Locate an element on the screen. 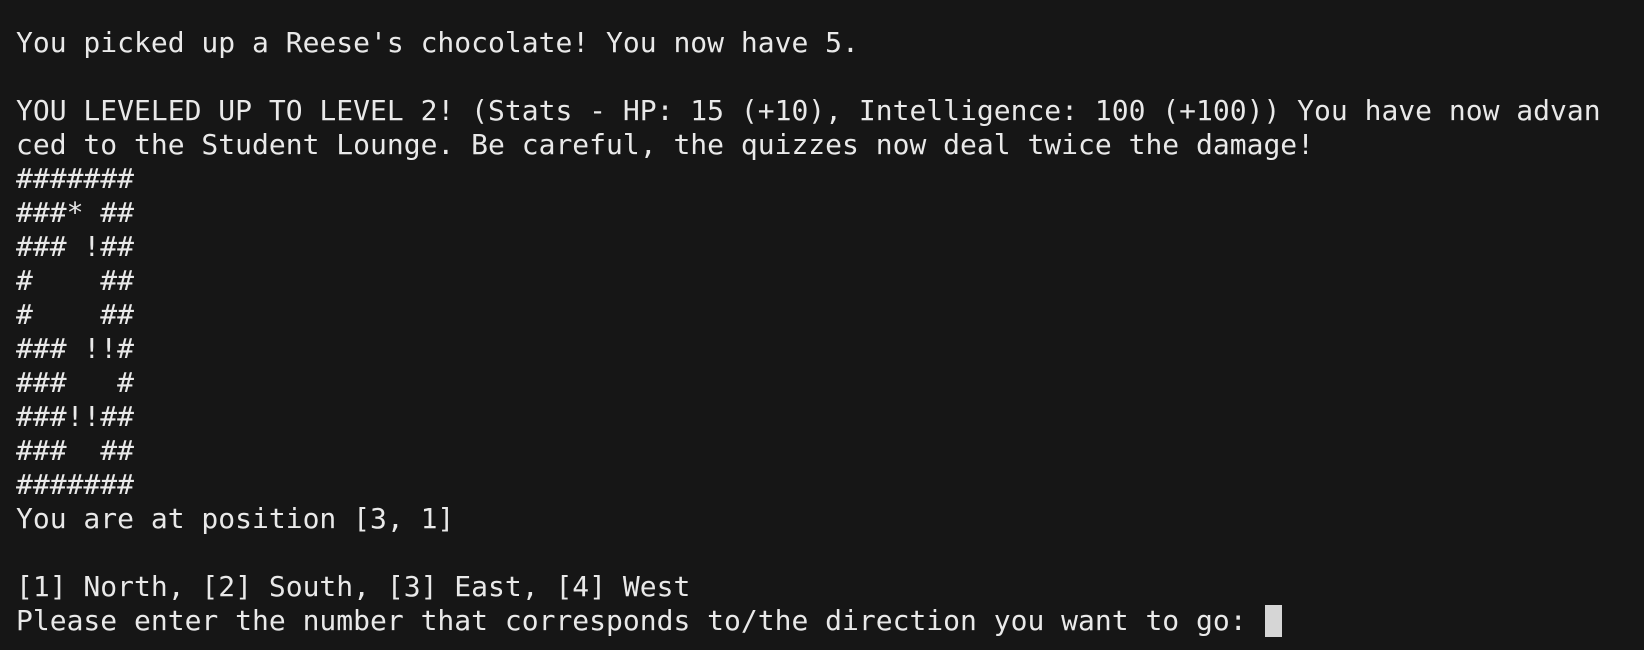 This screenshot has width=1644, height=650. map-row: ### !!# is located at coordinates (75, 348).